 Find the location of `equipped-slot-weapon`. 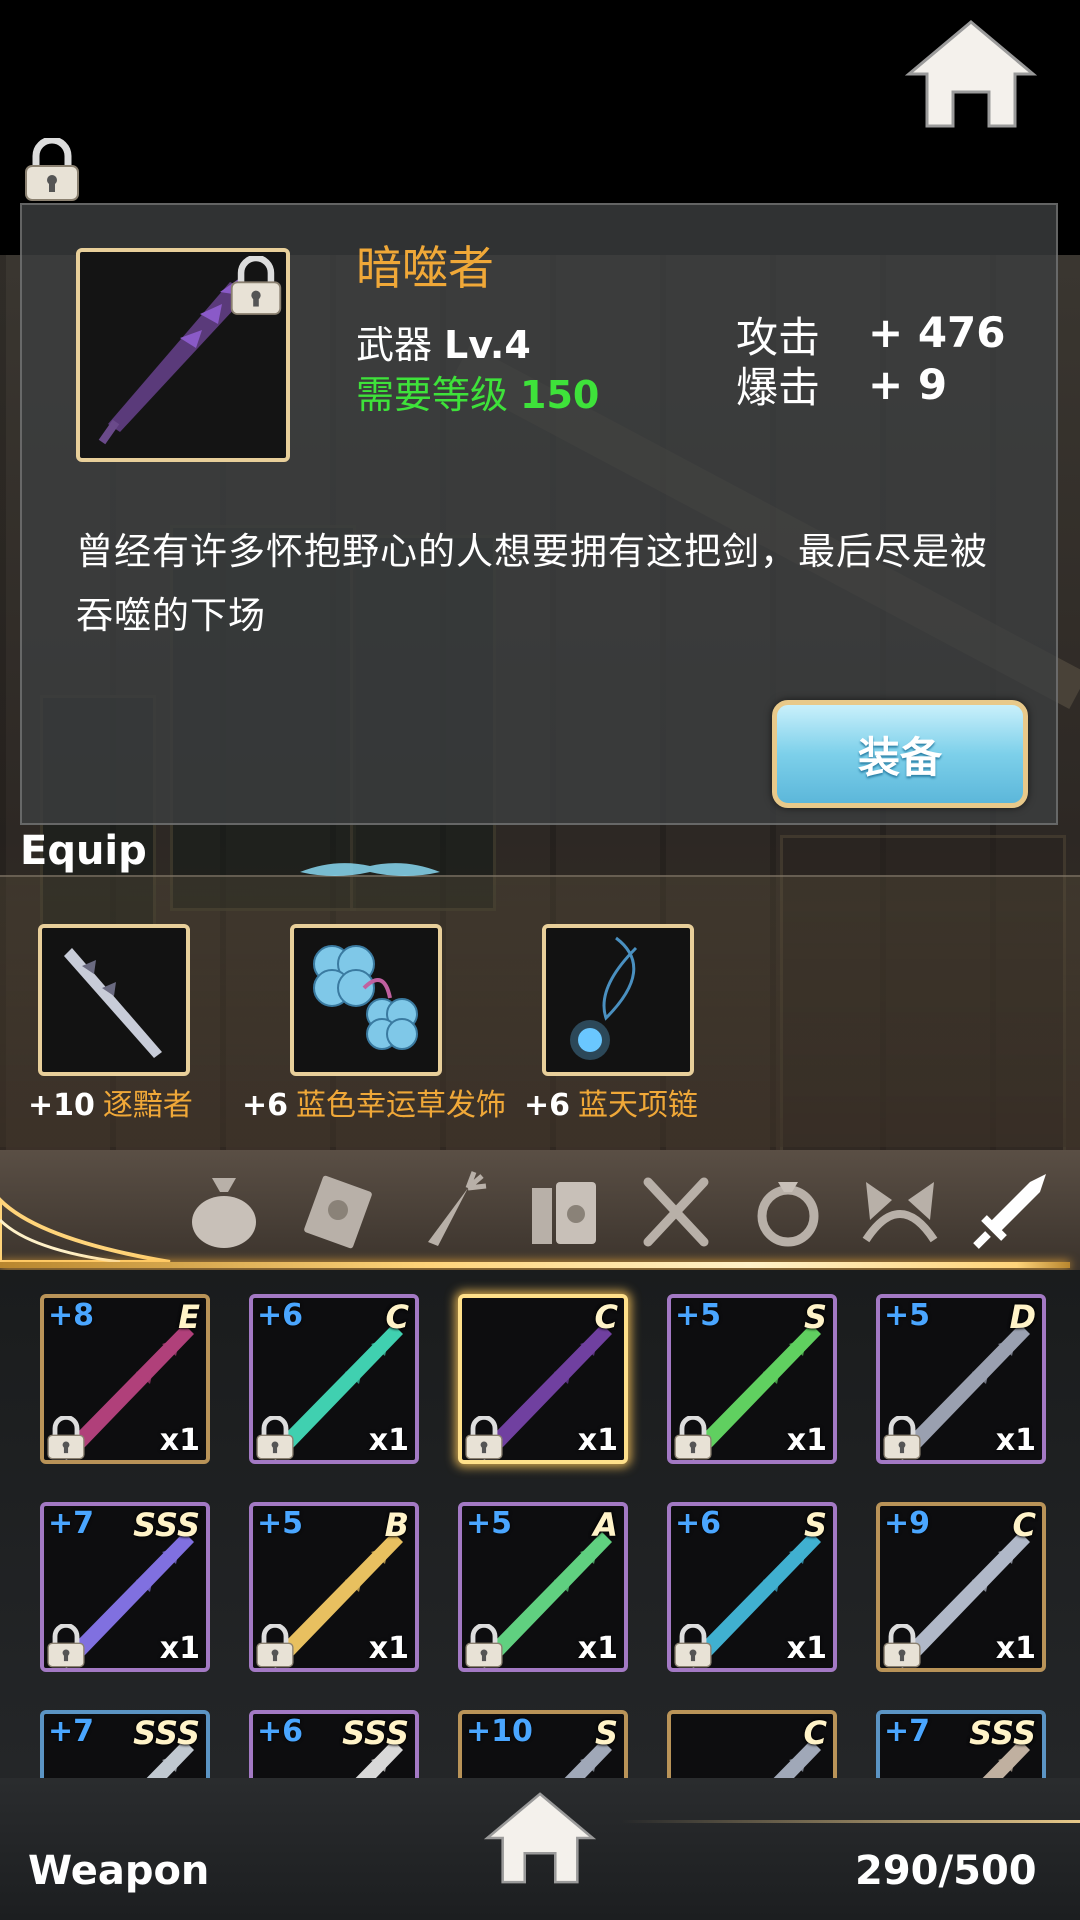

equipped-slot-weapon is located at coordinates (114, 1000).